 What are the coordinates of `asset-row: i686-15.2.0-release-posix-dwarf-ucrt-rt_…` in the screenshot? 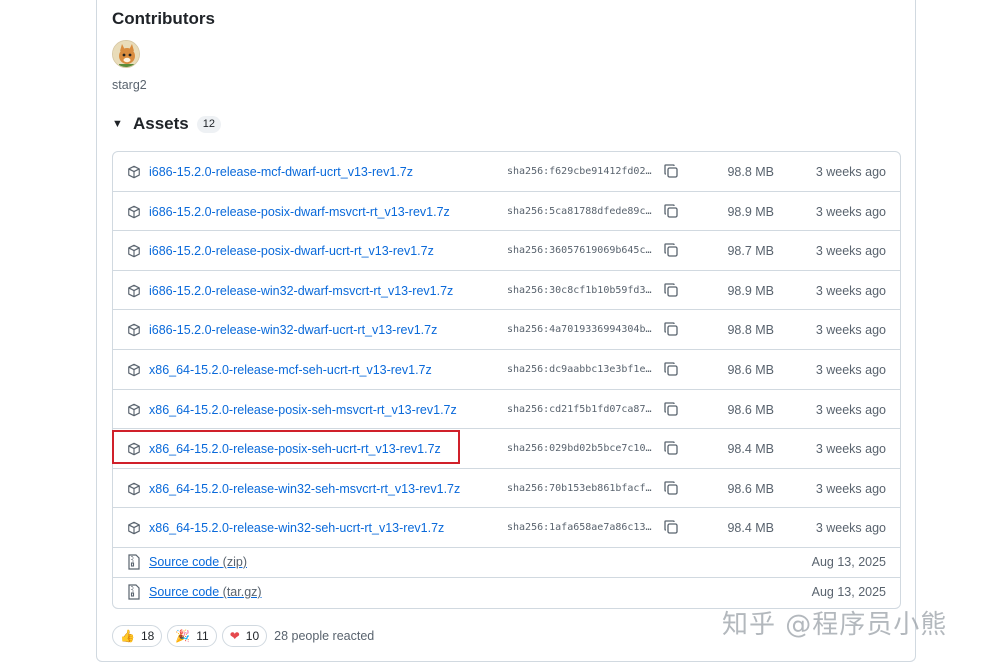 It's located at (506, 251).